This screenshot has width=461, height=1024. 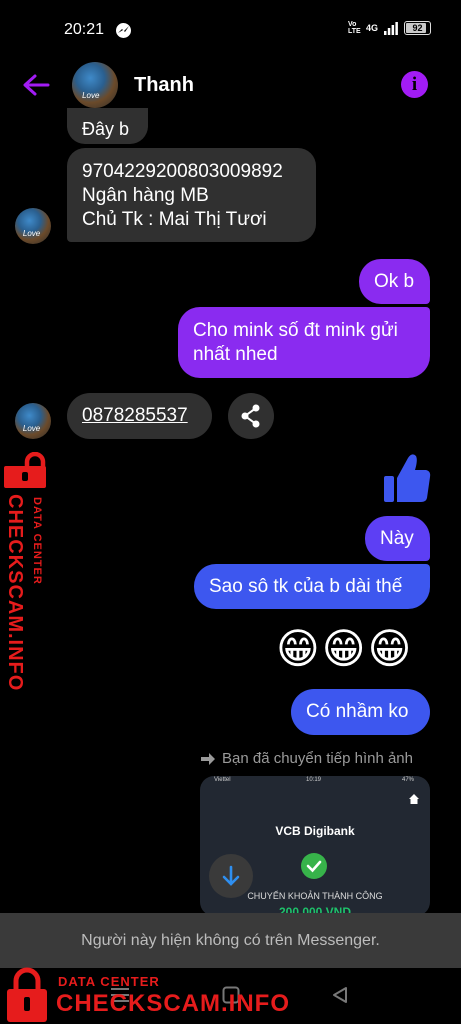 What do you see at coordinates (230, 87) in the screenshot?
I see `chat-header: Love Thanh i` at bounding box center [230, 87].